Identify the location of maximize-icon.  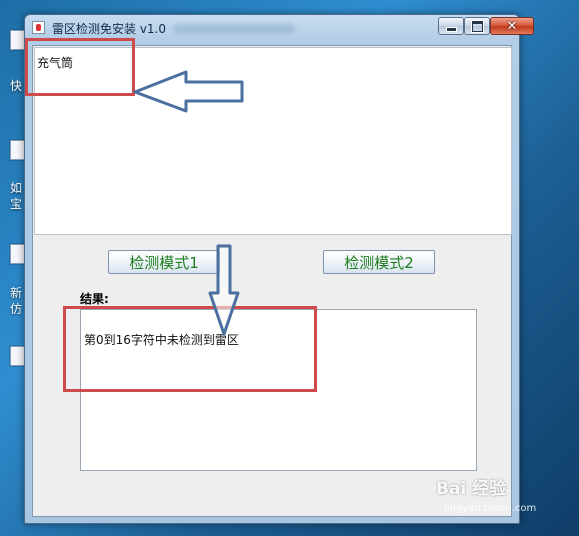
(477, 26).